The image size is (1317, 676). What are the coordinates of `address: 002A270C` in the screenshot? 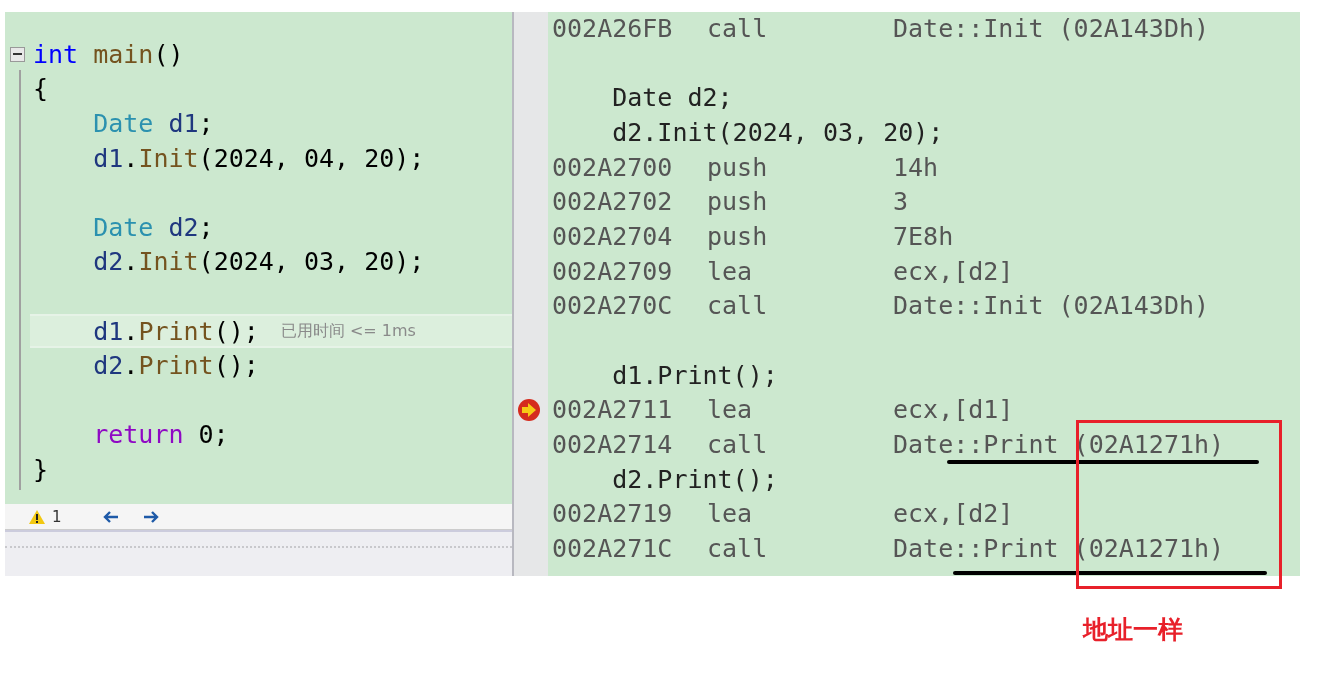 It's located at (613, 306).